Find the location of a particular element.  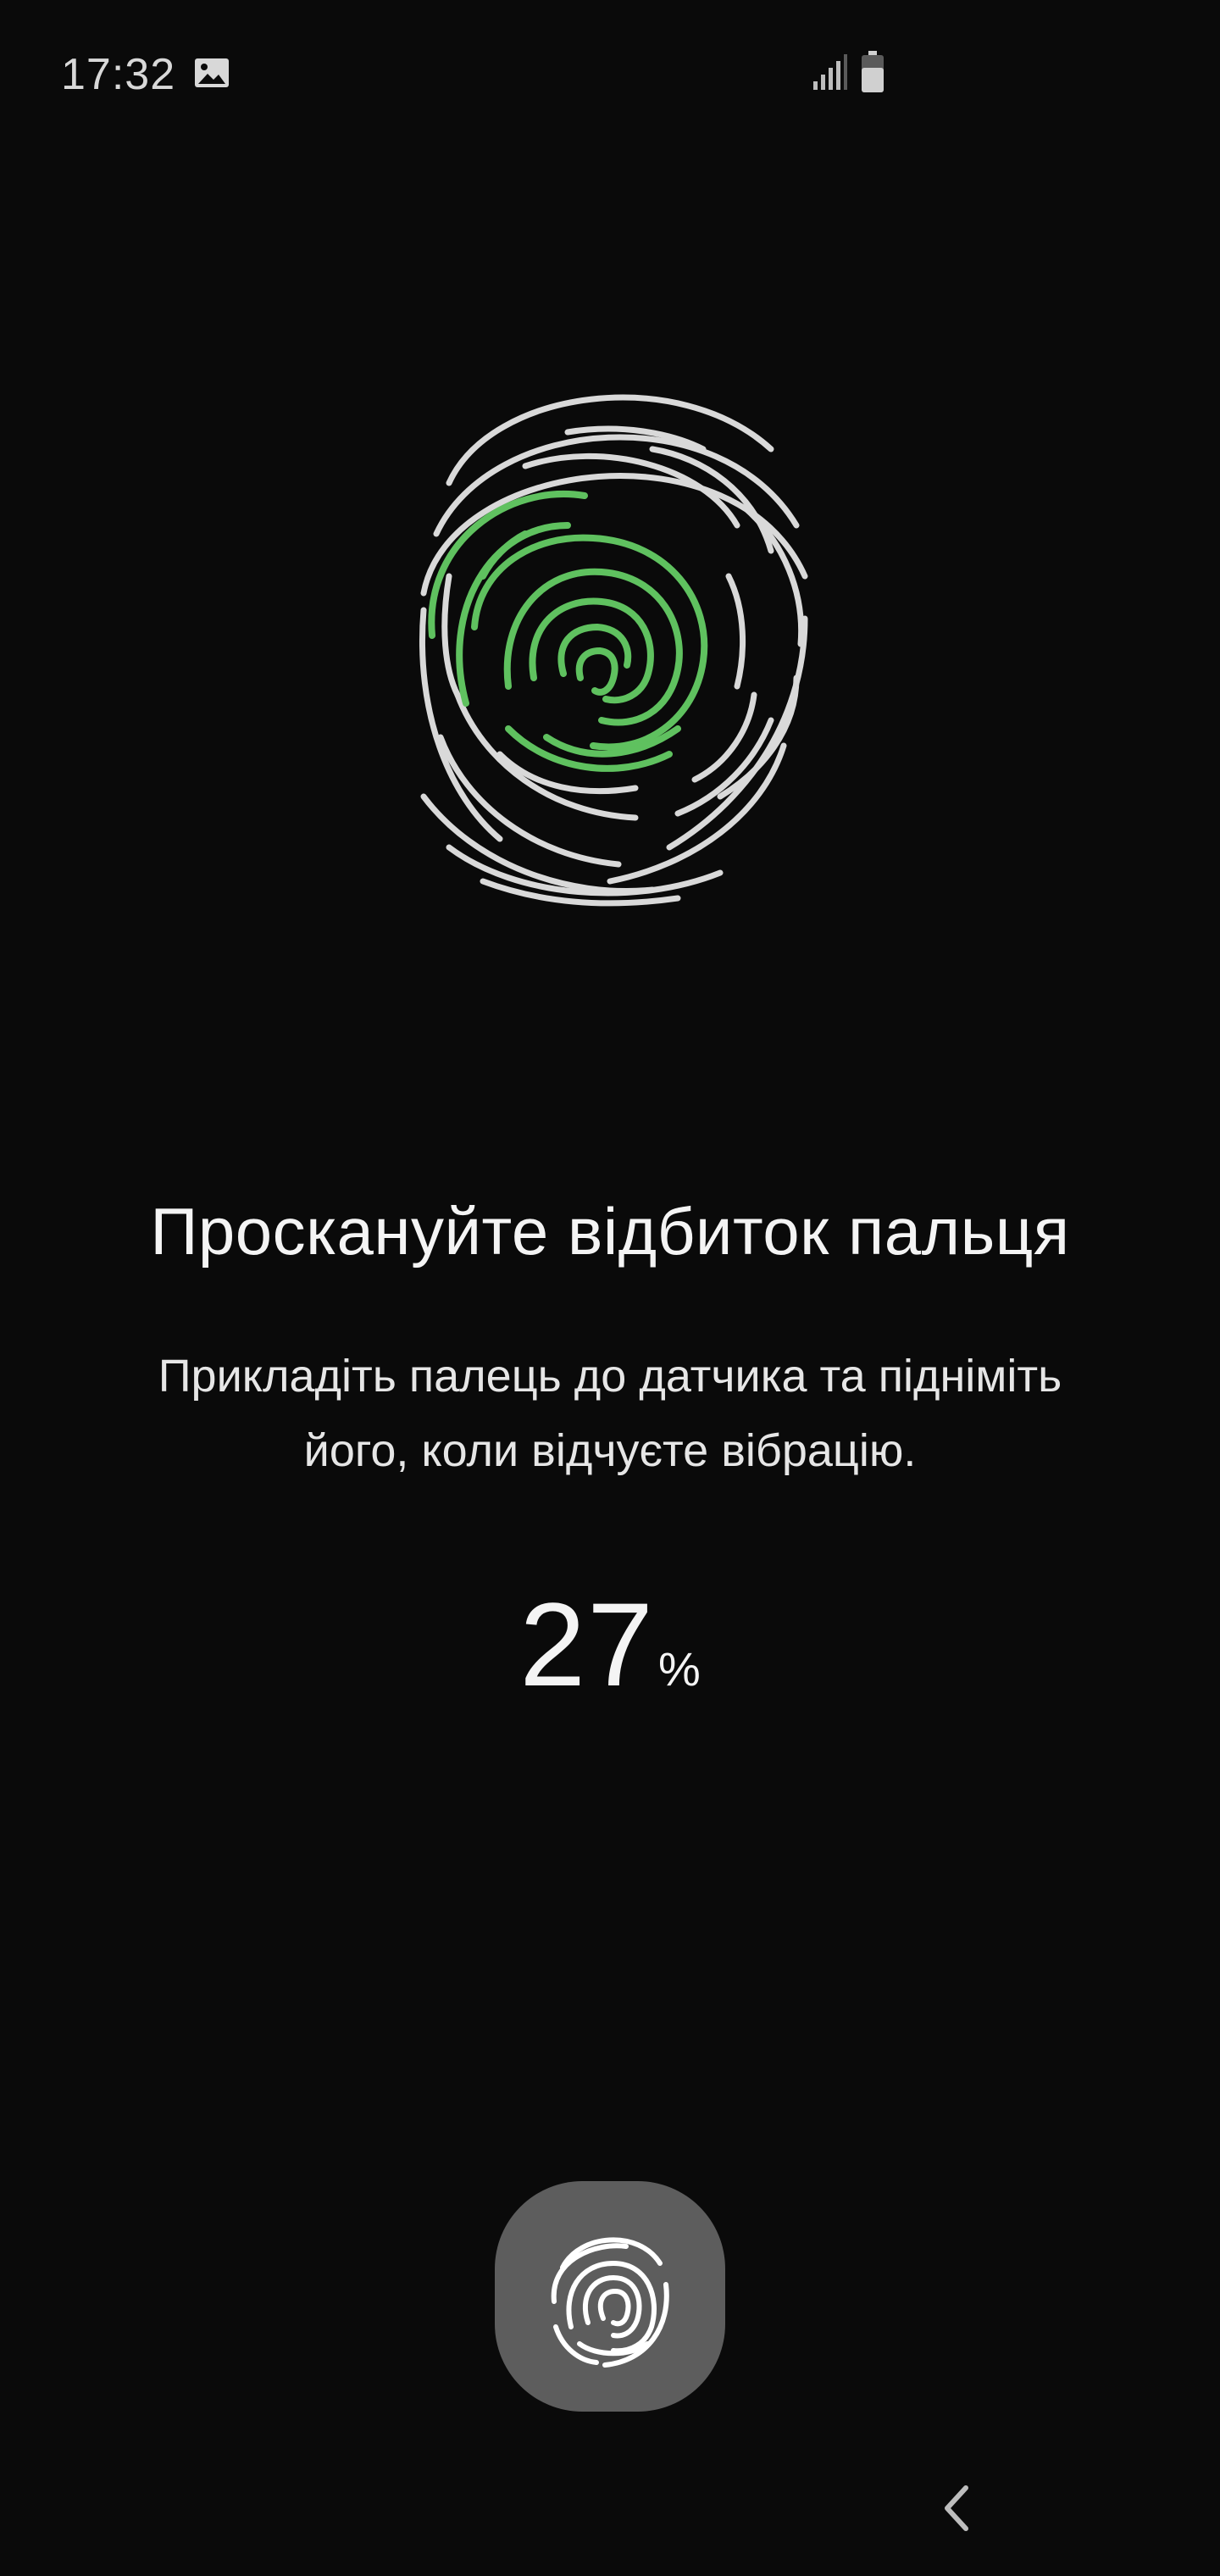

fingerprint-sensor-button is located at coordinates (610, 2296).